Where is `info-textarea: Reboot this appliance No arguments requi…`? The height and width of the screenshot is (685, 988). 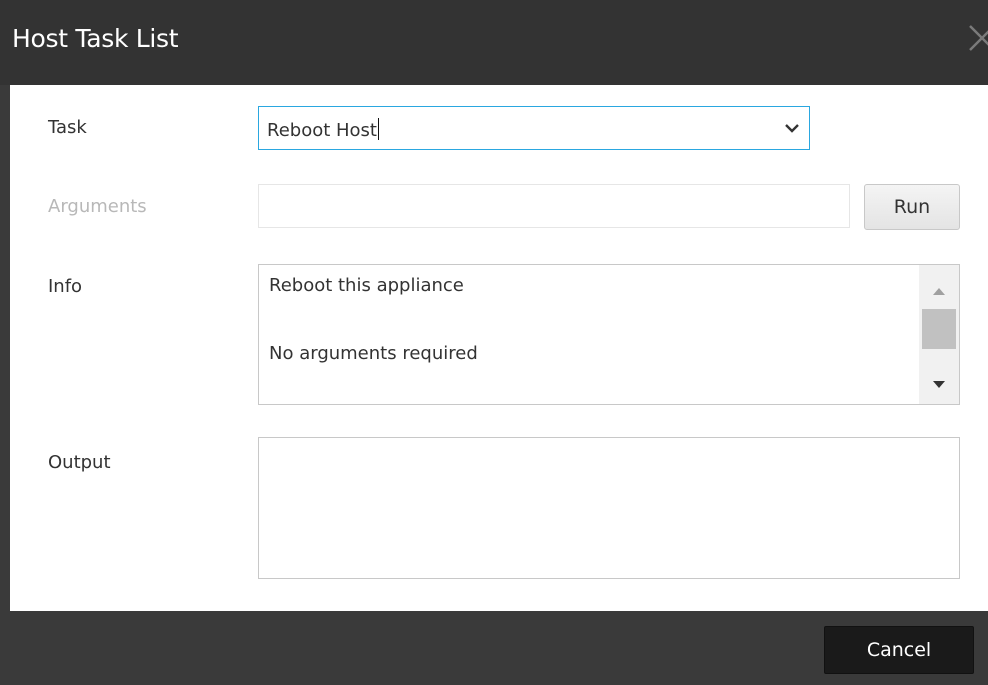 info-textarea: Reboot this appliance No arguments requi… is located at coordinates (609, 334).